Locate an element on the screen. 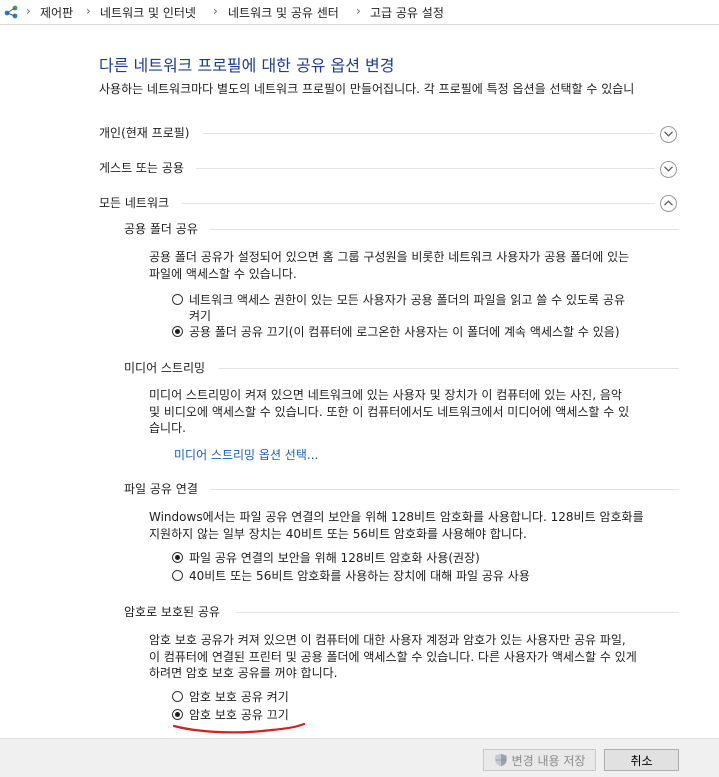 The image size is (719, 777). radio-public-folder-off is located at coordinates (177, 331).